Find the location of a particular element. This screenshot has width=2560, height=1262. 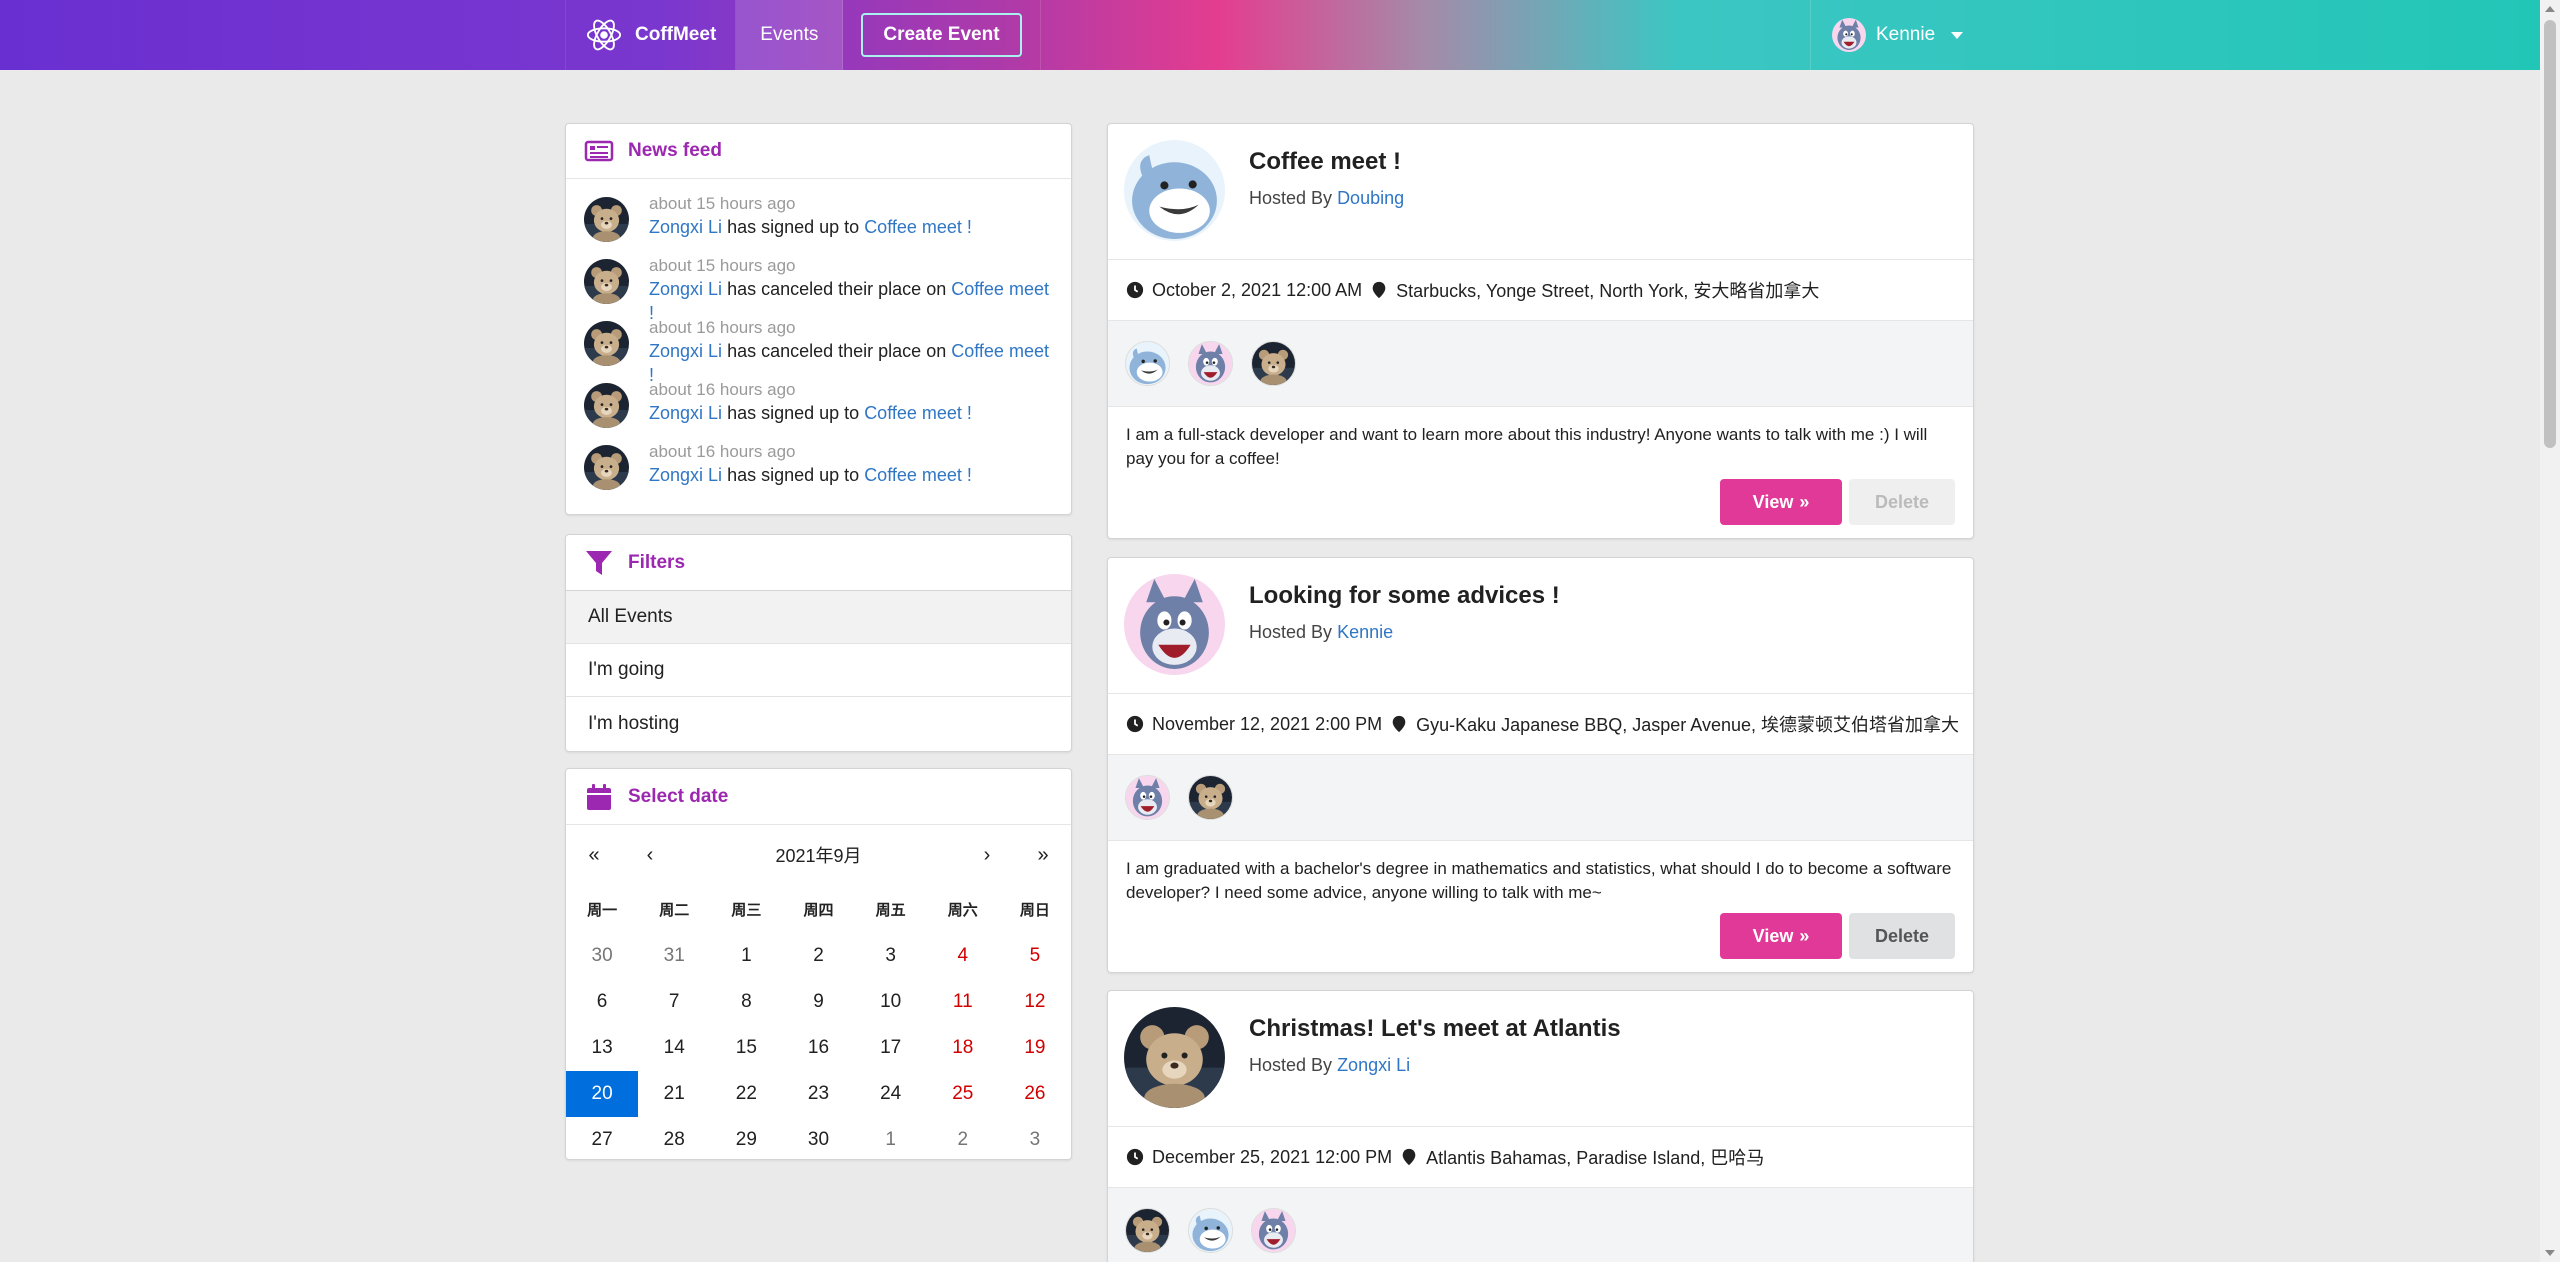

calendar-day: 21 is located at coordinates (674, 1094).